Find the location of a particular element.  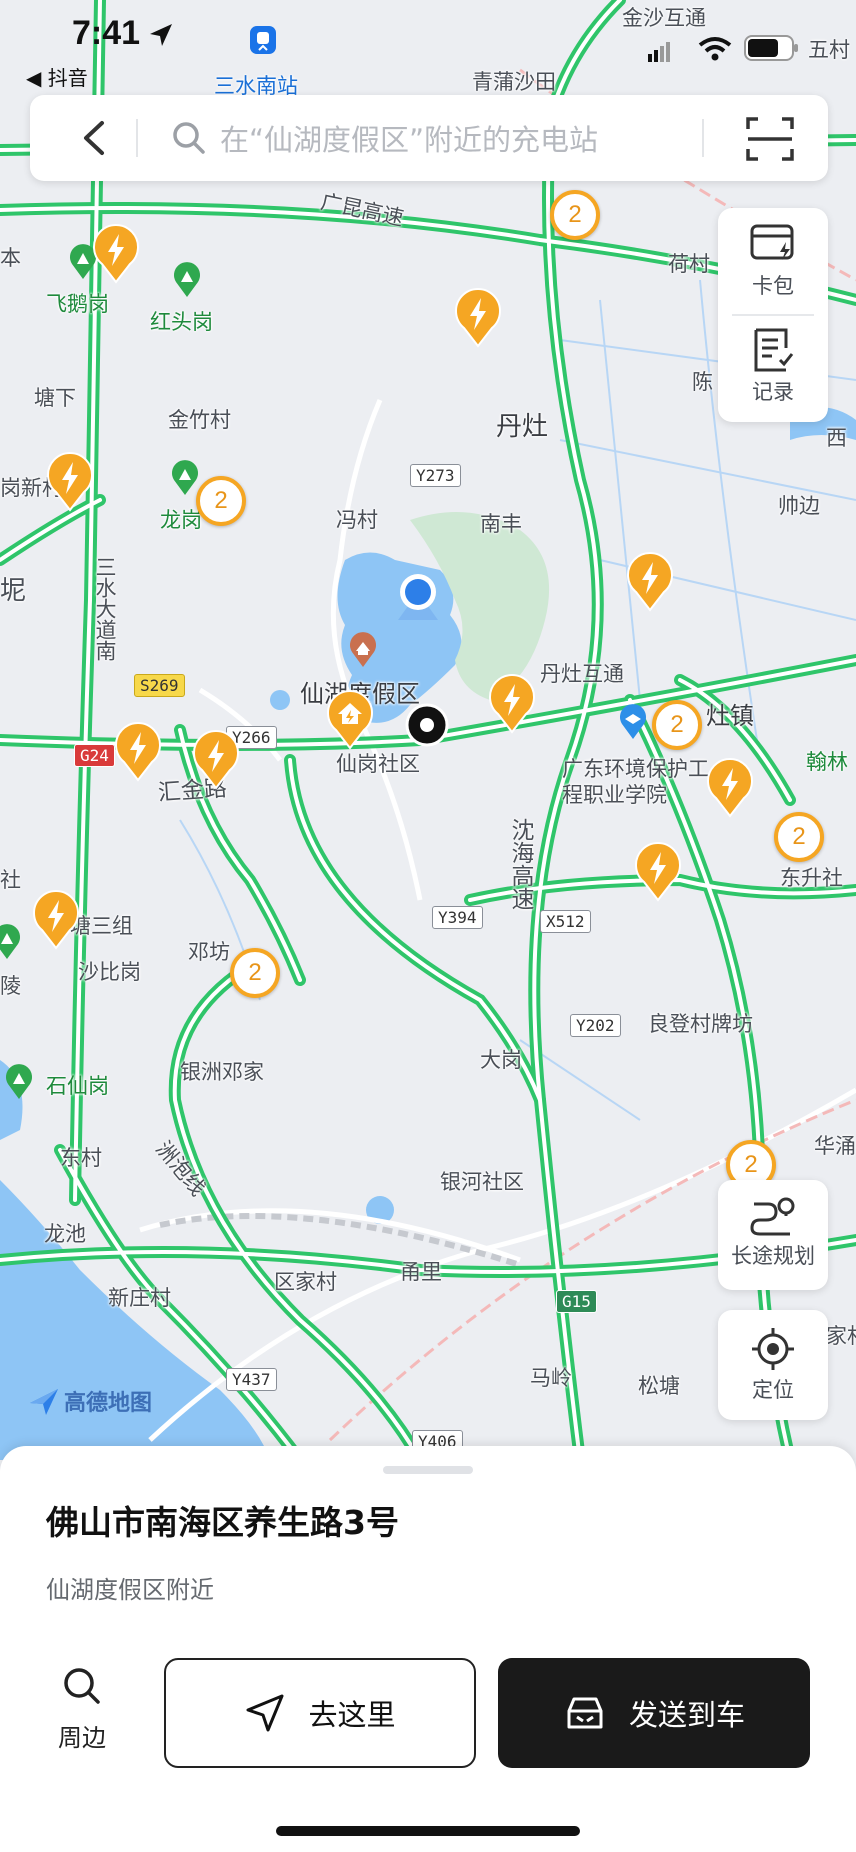

map-label-dandzao-interchange: 丹灶互通 is located at coordinates (582, 674).